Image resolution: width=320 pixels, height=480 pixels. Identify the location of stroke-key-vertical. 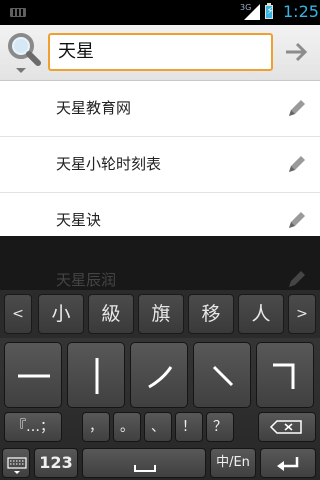
(96, 375).